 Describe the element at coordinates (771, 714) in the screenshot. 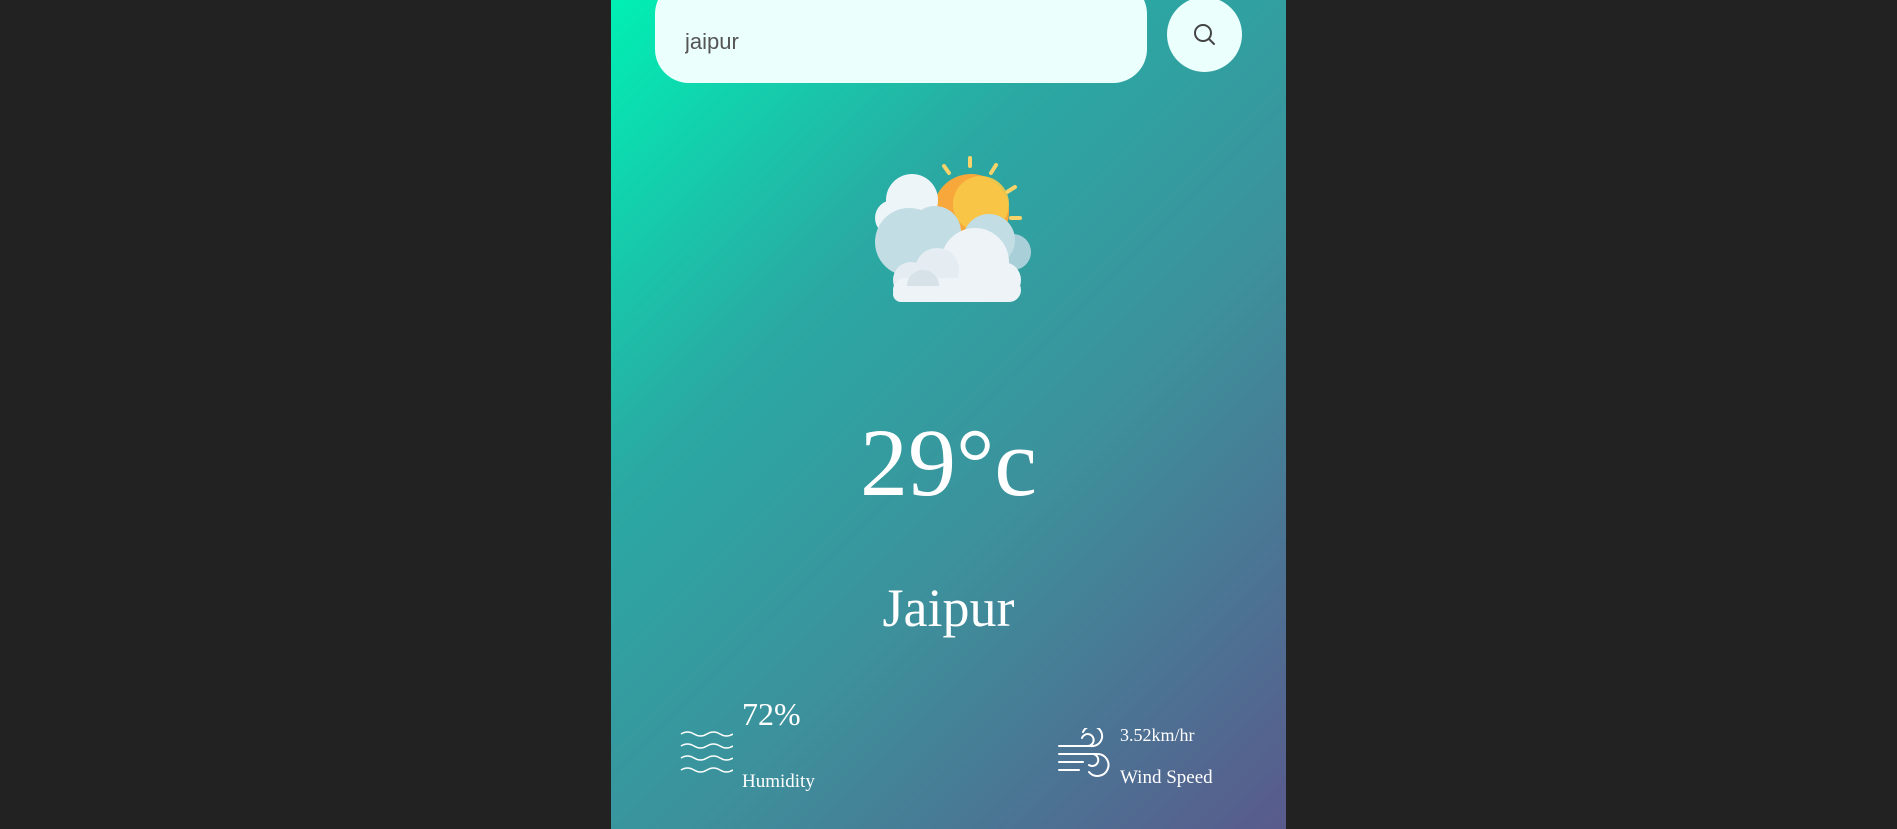

I see `humidity-value: 72%` at that location.